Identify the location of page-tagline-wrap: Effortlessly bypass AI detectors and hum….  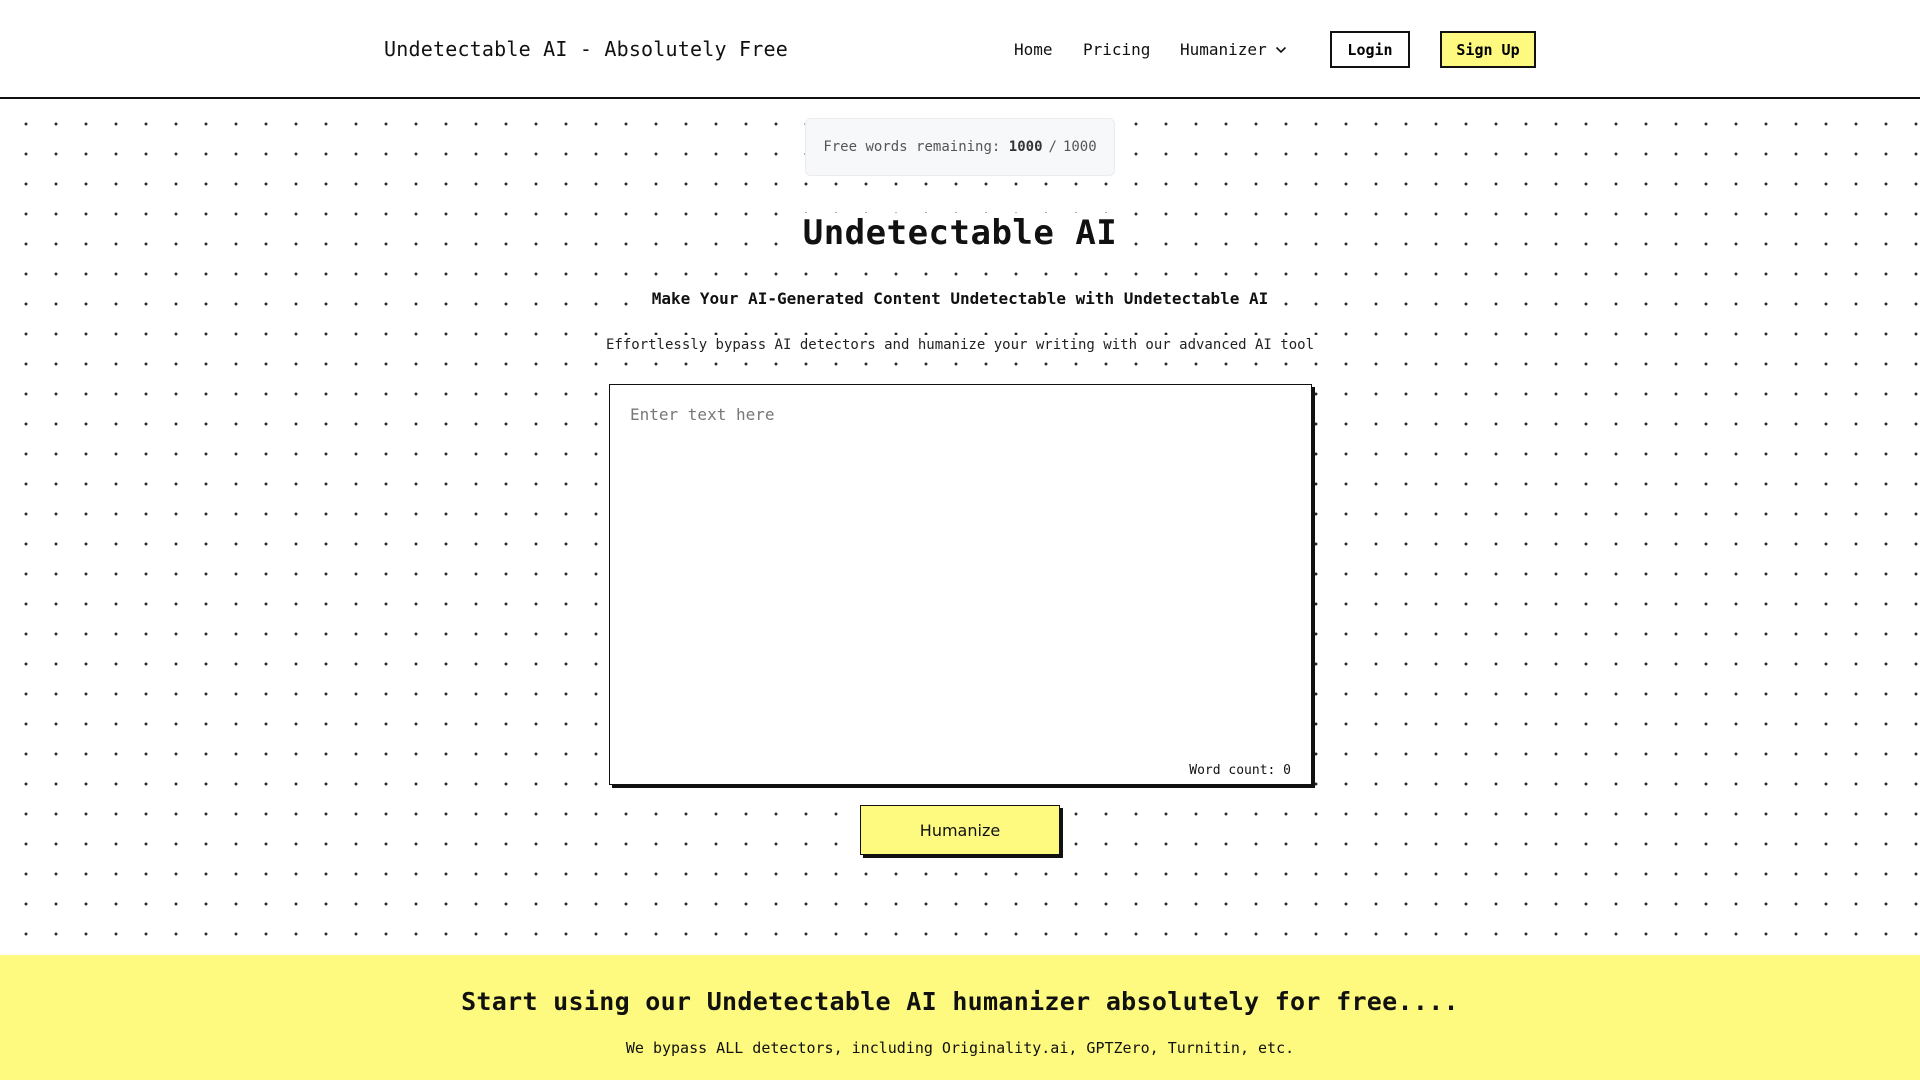
(960, 345).